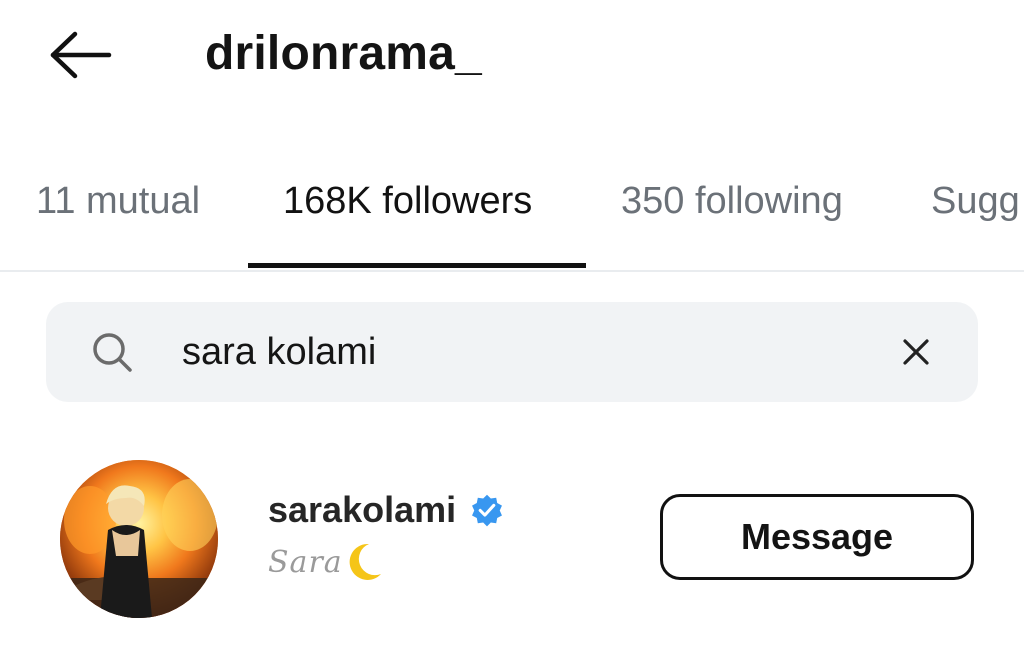 The width and height of the screenshot is (1024, 648). I want to click on tab-mutual: 11 mutual, so click(118, 216).